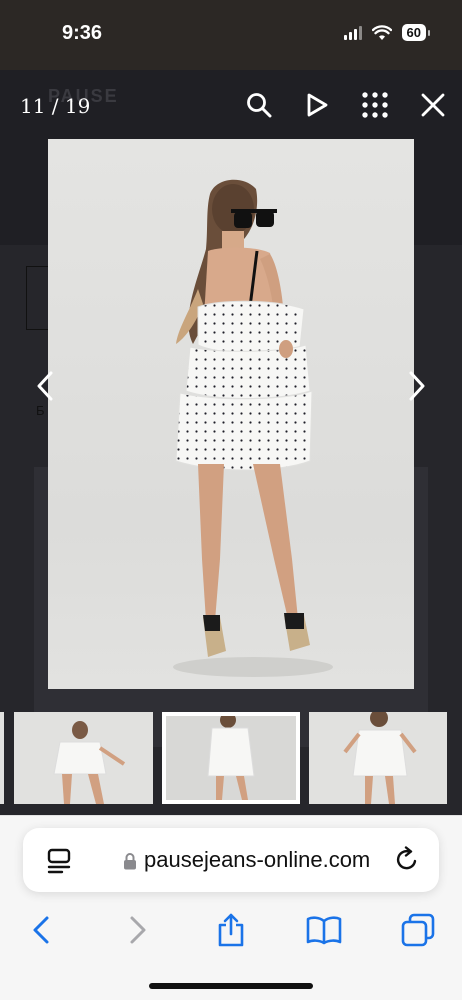 This screenshot has width=462, height=1000. What do you see at coordinates (381, 32) in the screenshot?
I see `wifi-icon` at bounding box center [381, 32].